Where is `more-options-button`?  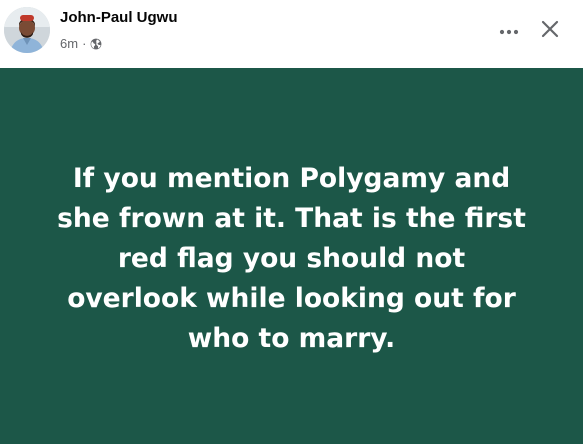 more-options-button is located at coordinates (509, 31).